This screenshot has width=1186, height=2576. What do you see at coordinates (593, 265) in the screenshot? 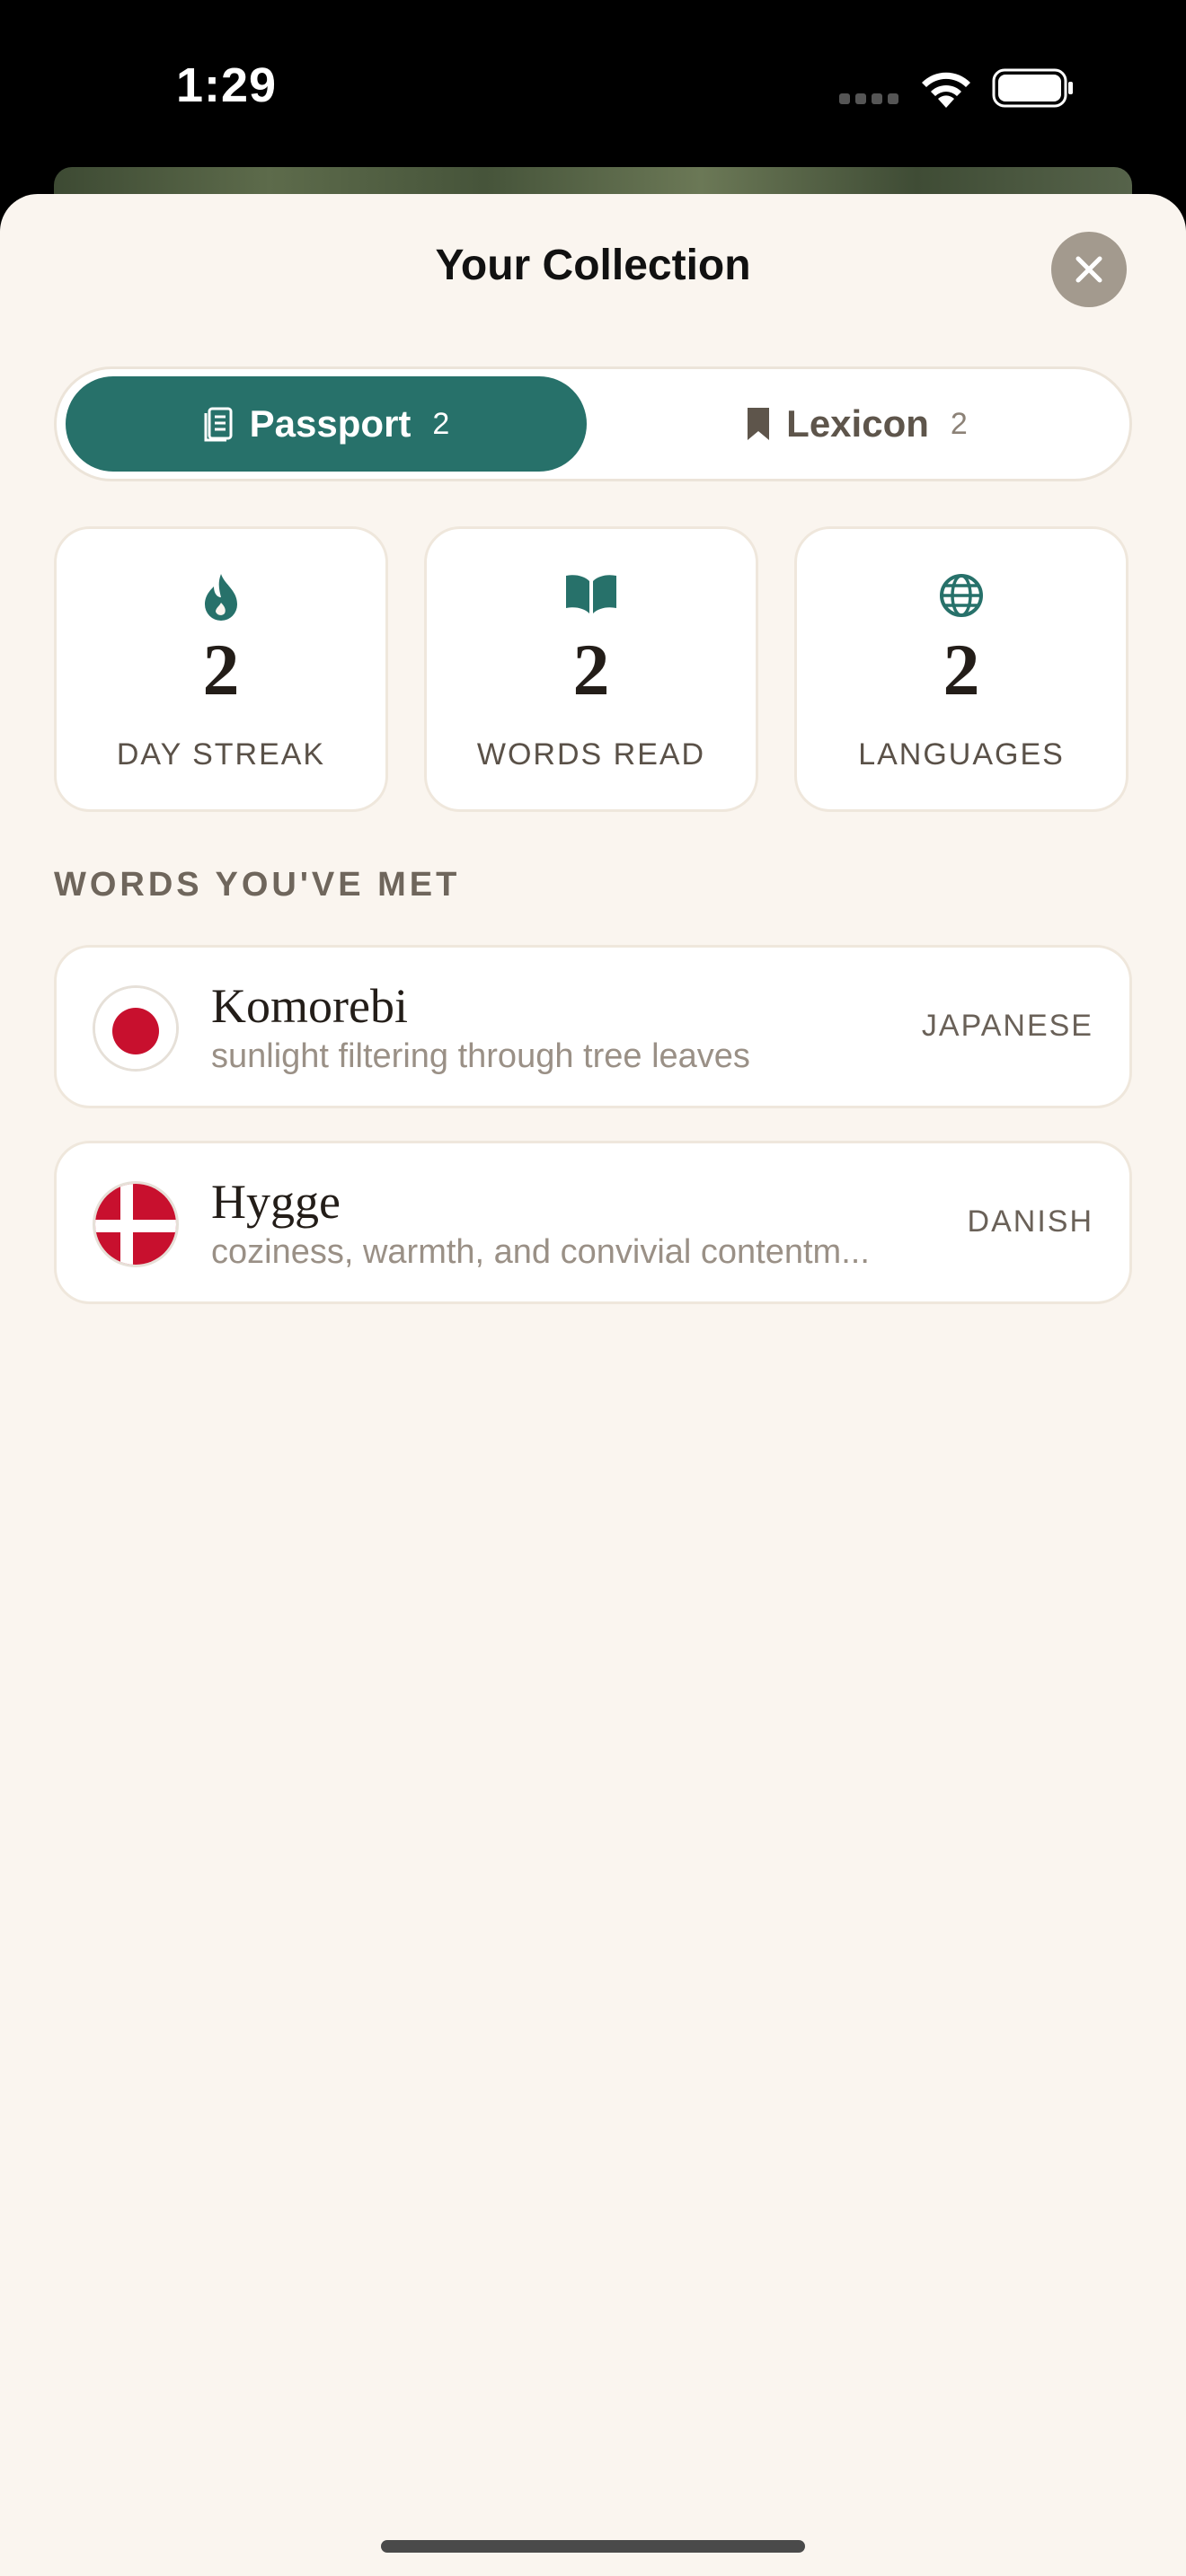
I see `sheet-title: Your Collection` at bounding box center [593, 265].